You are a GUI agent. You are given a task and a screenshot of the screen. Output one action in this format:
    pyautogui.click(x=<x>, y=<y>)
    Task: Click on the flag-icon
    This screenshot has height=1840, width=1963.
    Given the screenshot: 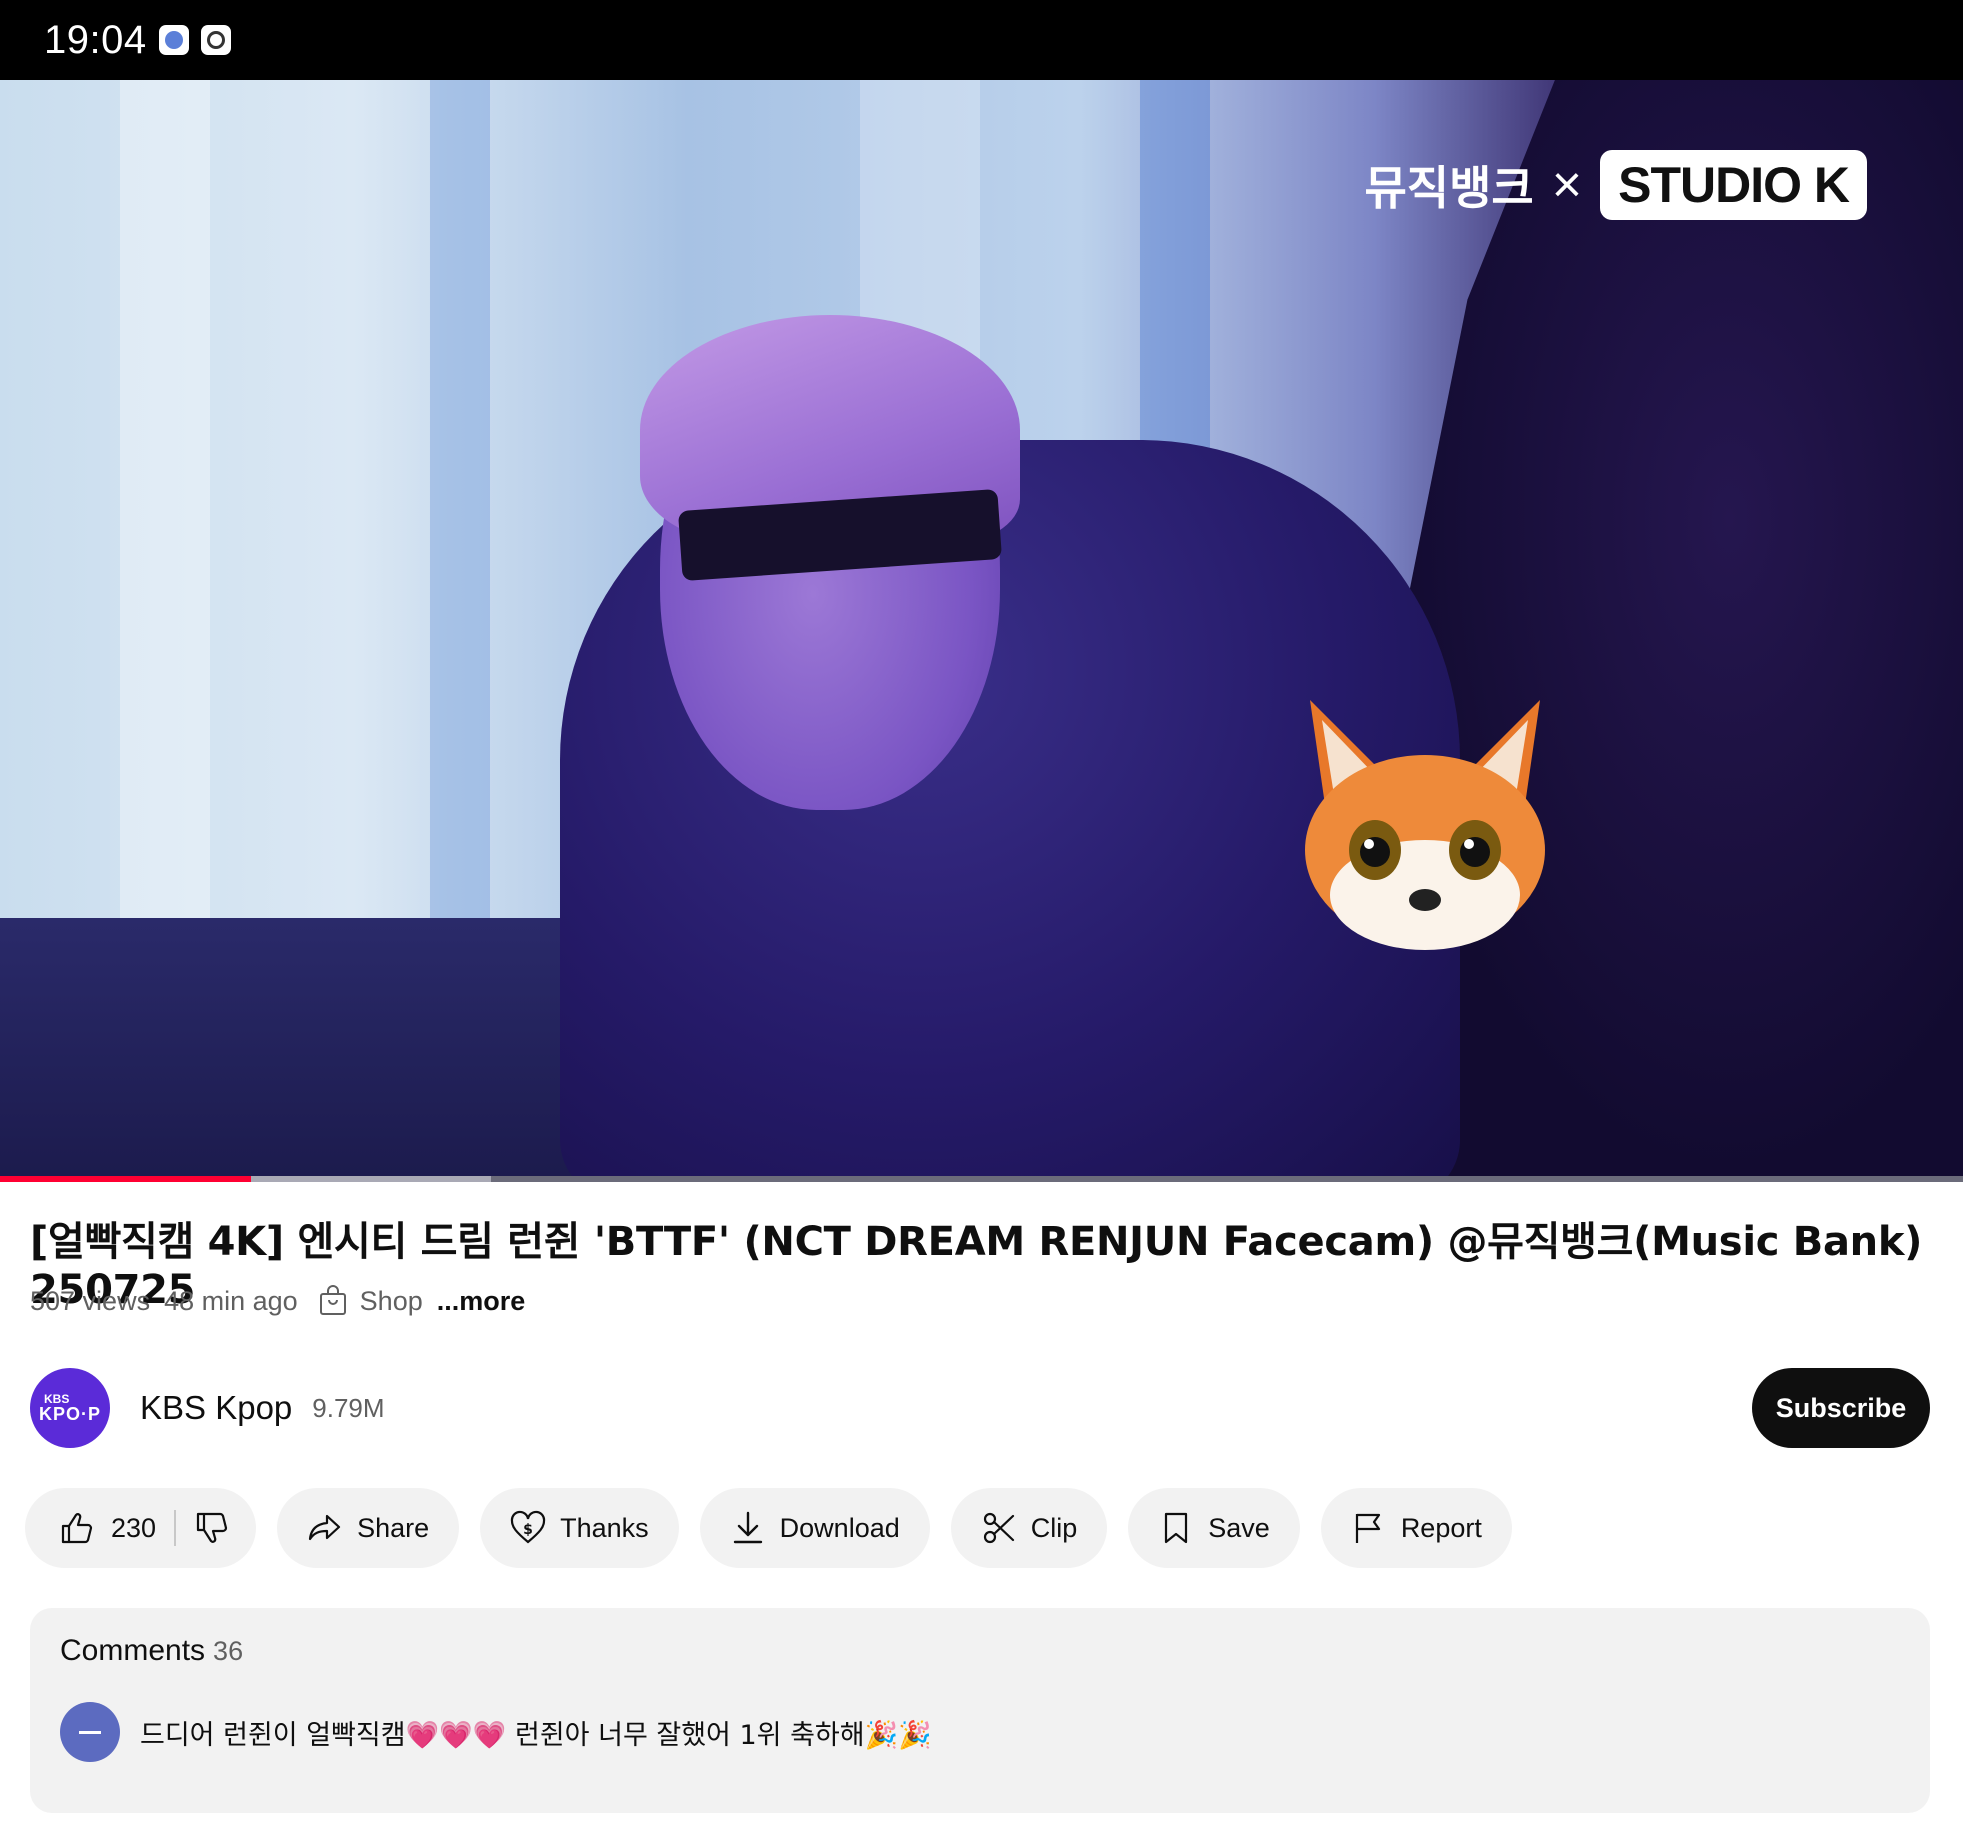 What is the action you would take?
    pyautogui.click(x=1367, y=1528)
    